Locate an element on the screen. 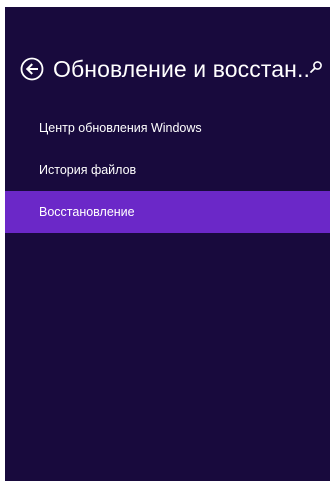  nav-item-label: Центр обновления Windows is located at coordinates (120, 128).